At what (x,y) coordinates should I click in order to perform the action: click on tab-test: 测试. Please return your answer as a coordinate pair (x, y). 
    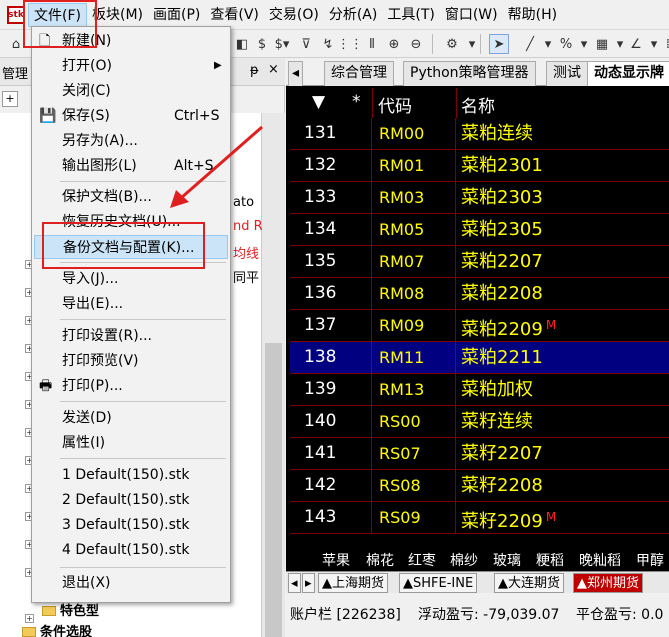
    Looking at the image, I should click on (567, 73).